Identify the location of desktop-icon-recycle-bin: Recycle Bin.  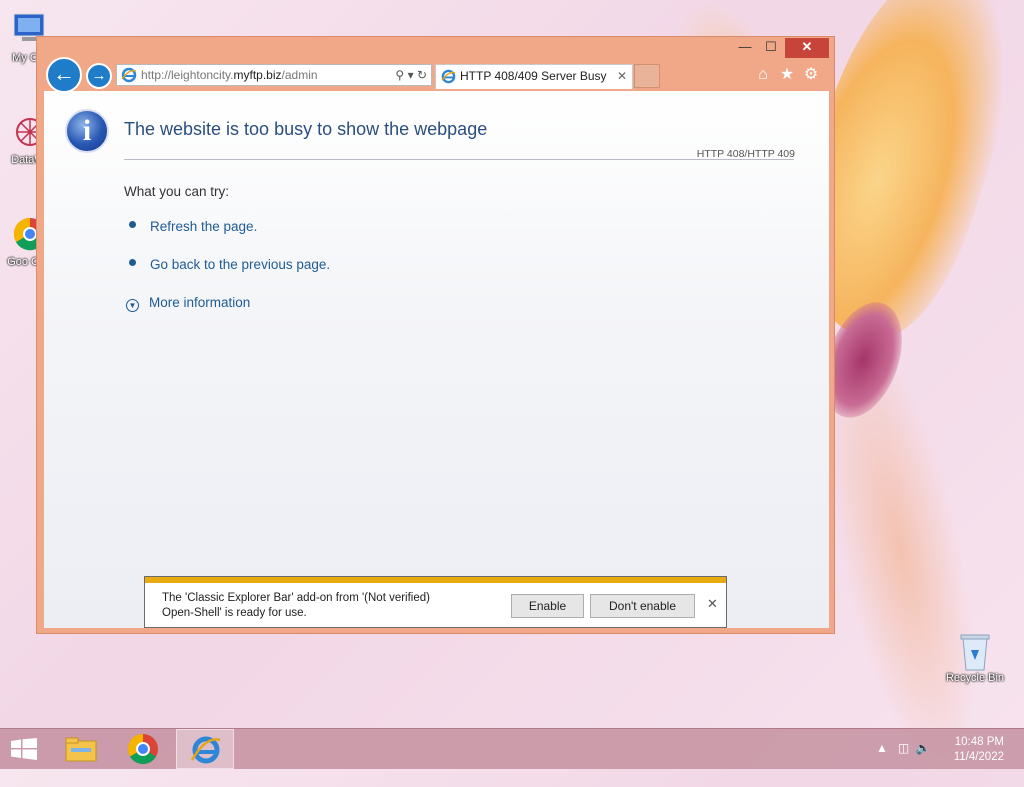
(975, 657).